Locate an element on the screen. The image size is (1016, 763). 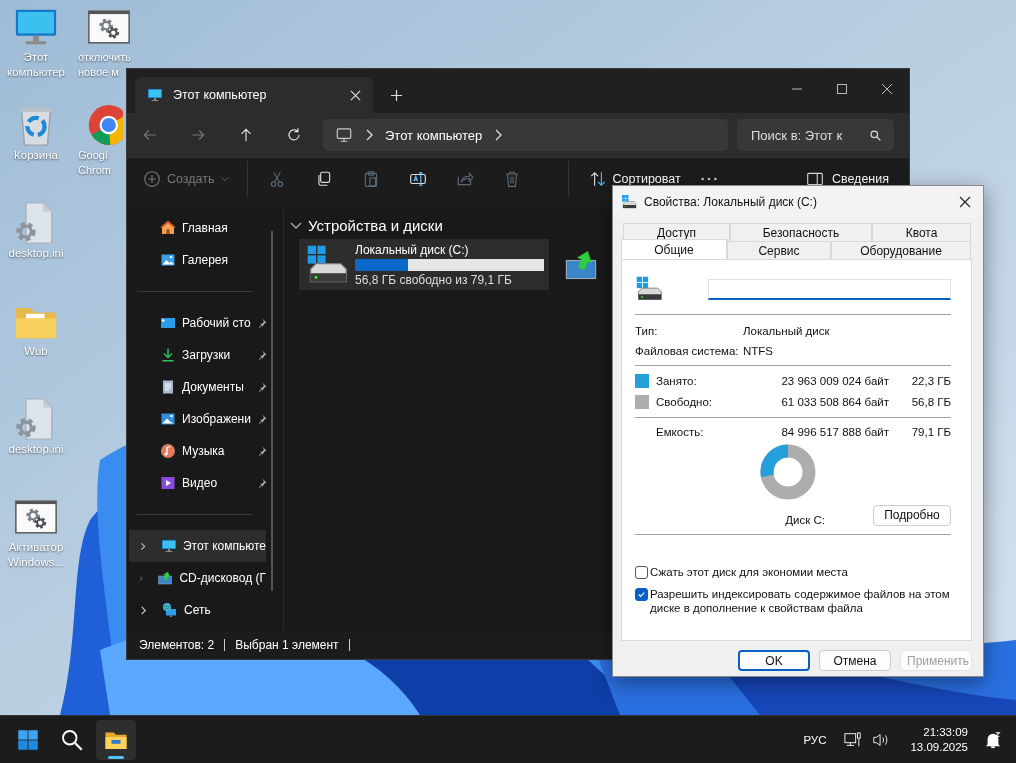
desktop-icon-label: отключить новое м is located at coordinates (105, 65).